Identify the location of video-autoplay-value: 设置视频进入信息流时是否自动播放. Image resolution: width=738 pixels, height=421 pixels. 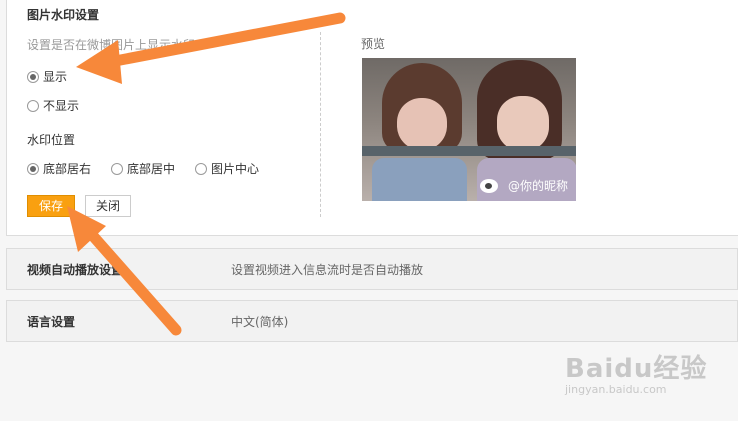
(327, 269).